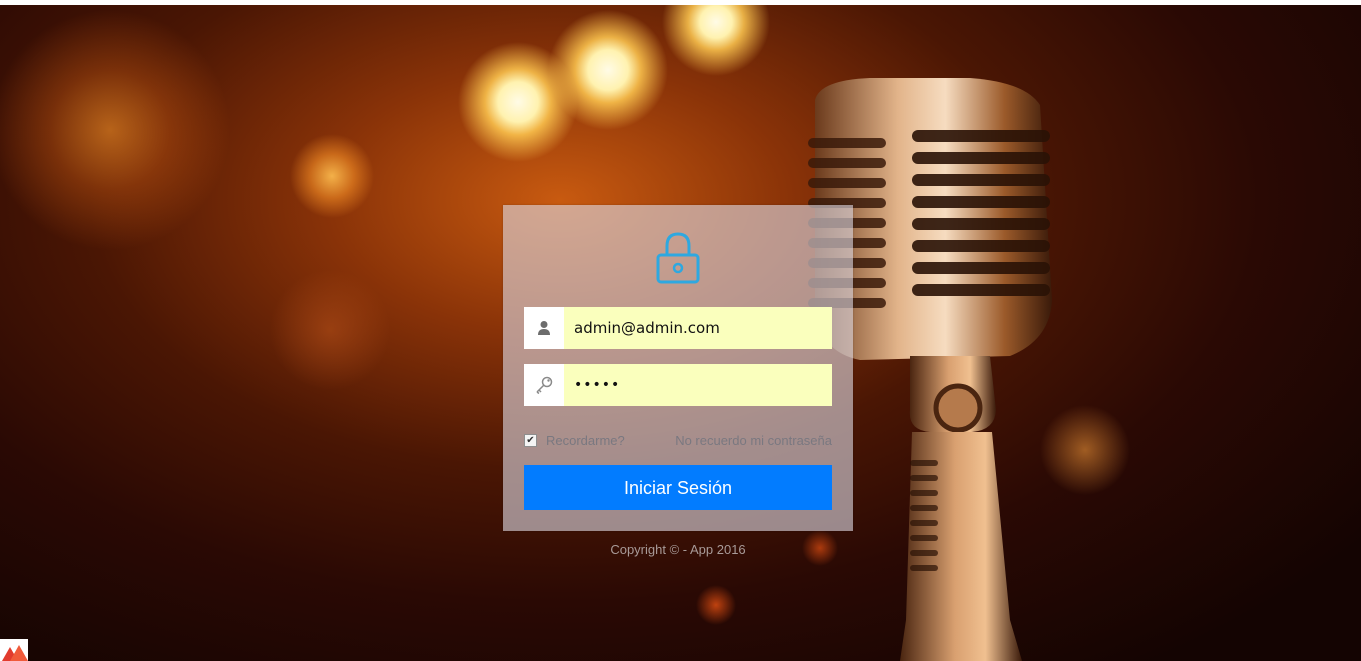  What do you see at coordinates (544, 328) in the screenshot?
I see `user-icon` at bounding box center [544, 328].